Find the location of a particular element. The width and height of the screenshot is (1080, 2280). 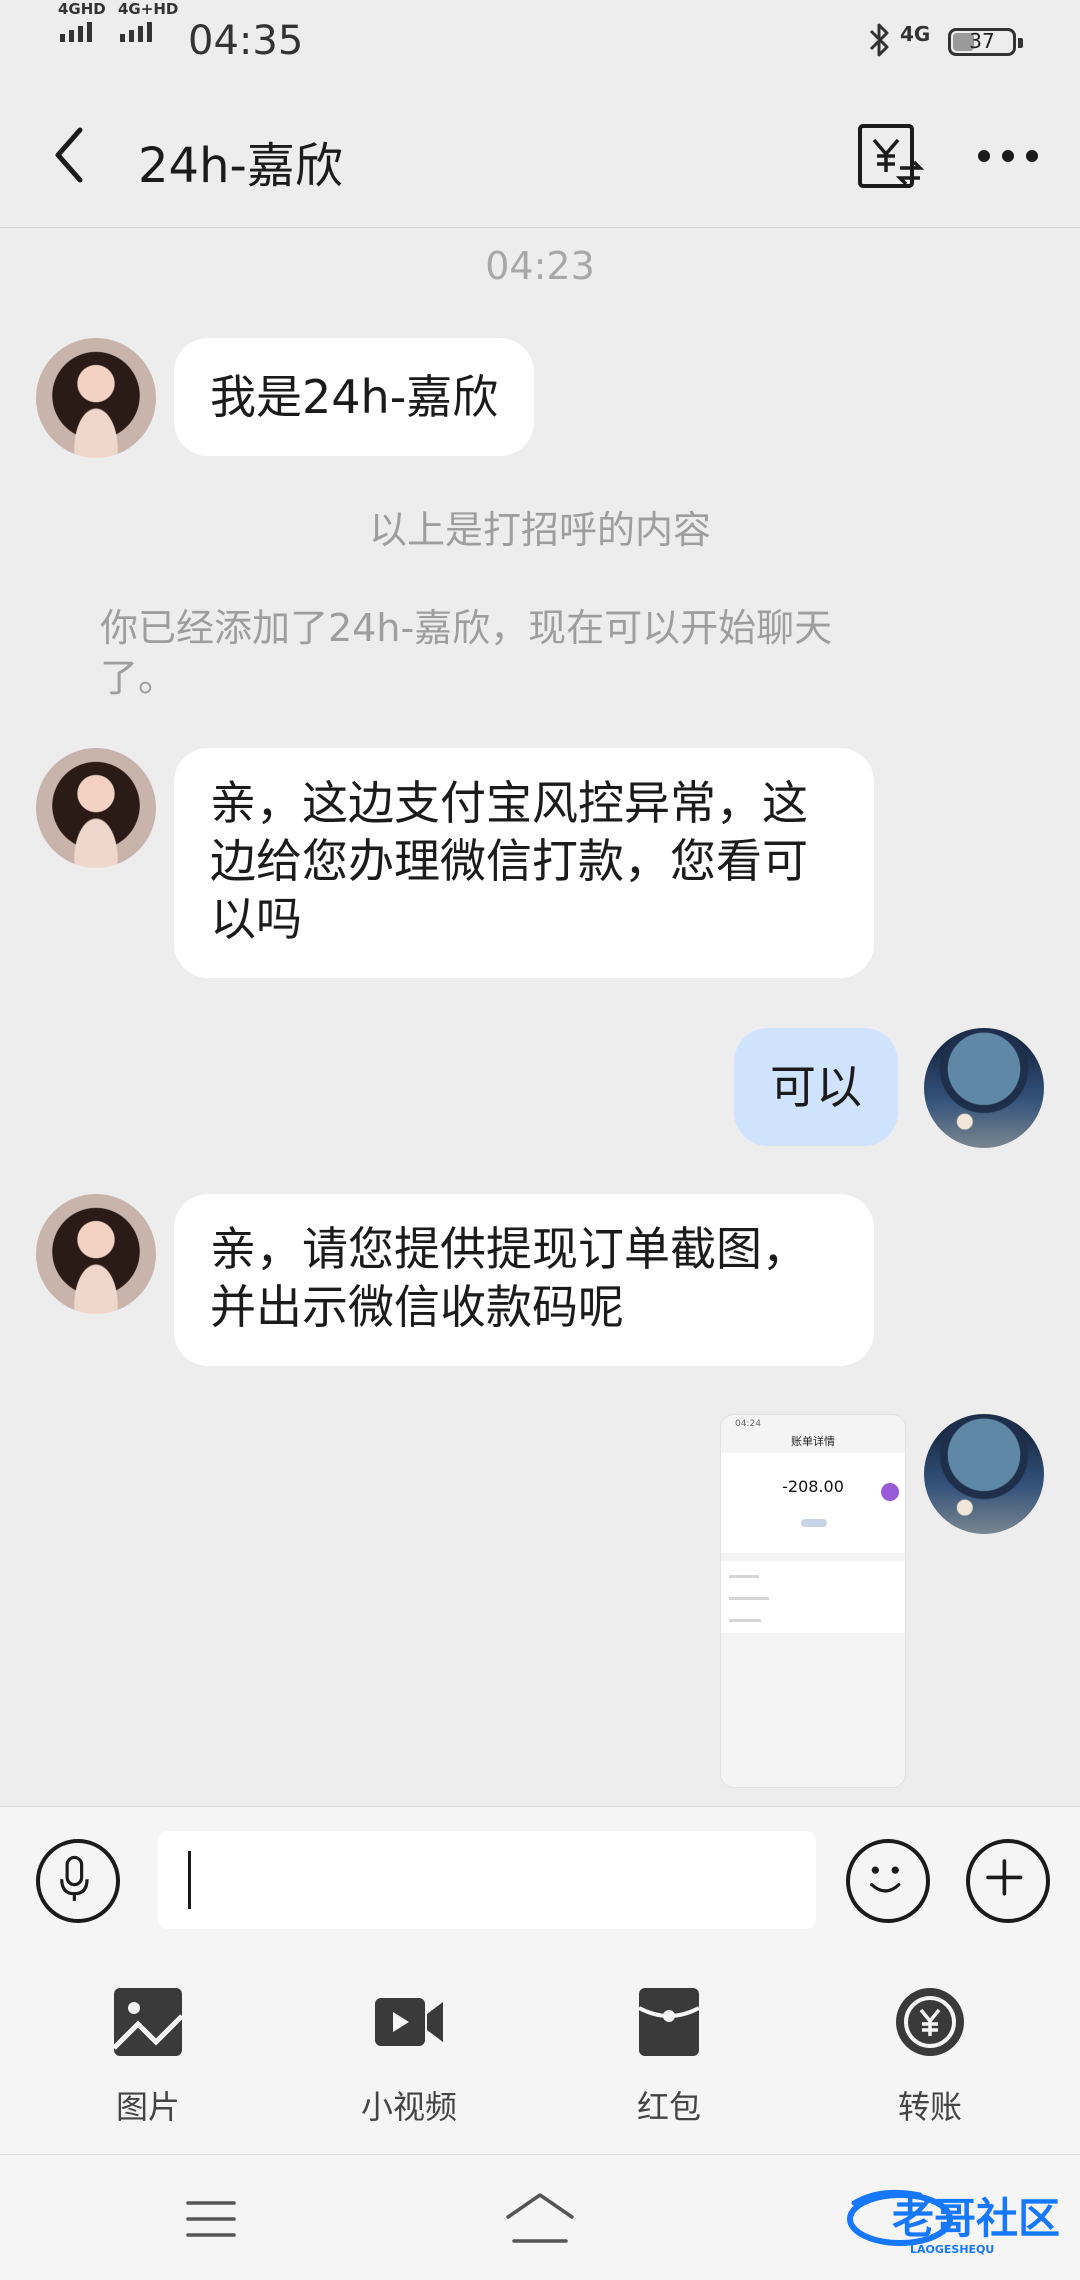

clock: 04:35 is located at coordinates (246, 41).